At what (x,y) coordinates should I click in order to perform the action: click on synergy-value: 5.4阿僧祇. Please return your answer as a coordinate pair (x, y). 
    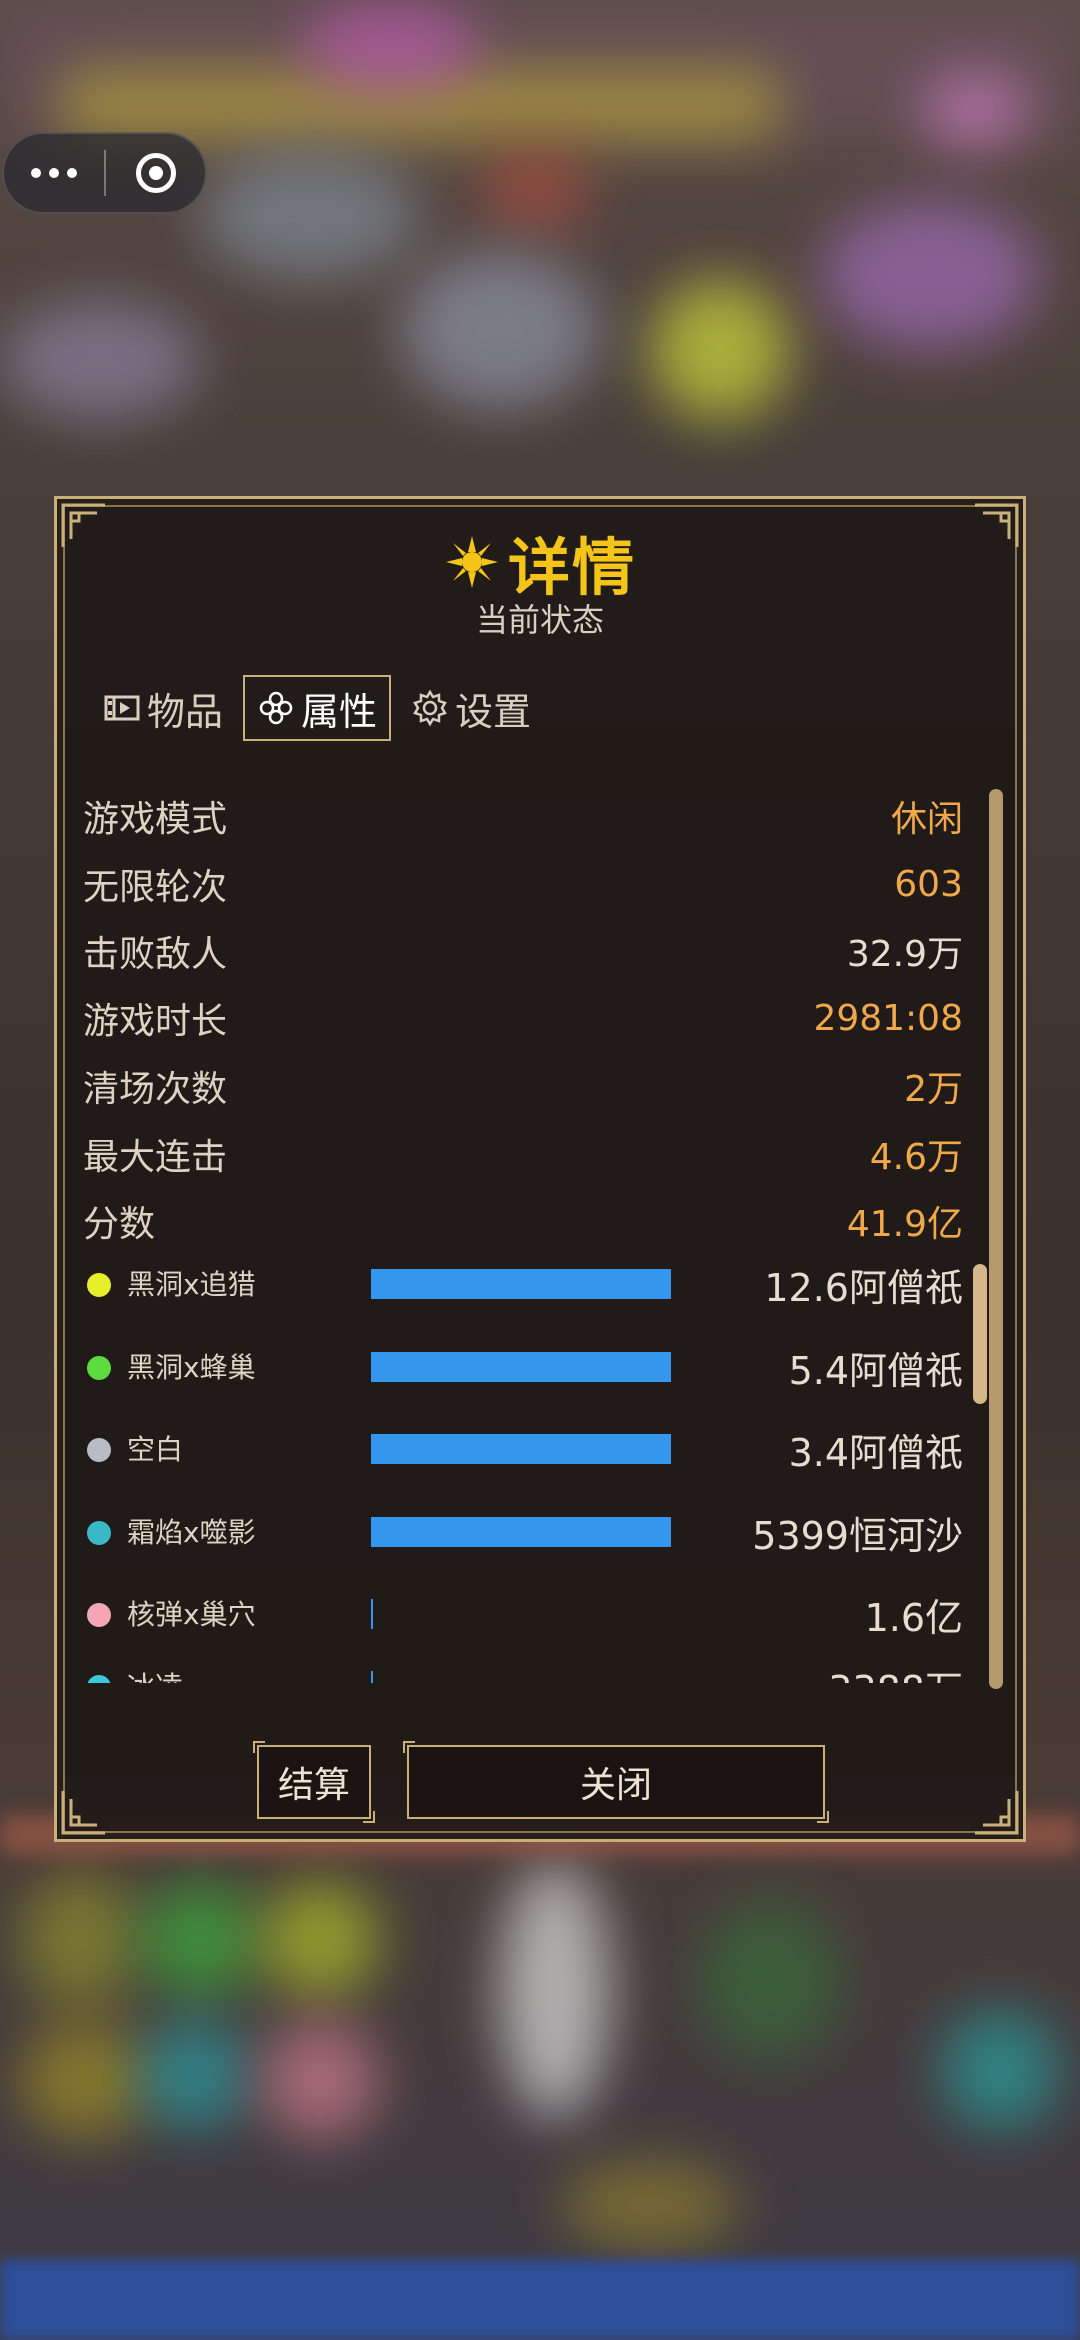
    Looking at the image, I should click on (875, 1371).